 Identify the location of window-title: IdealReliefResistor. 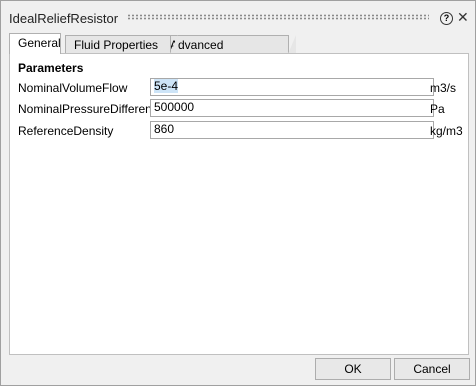
(64, 18).